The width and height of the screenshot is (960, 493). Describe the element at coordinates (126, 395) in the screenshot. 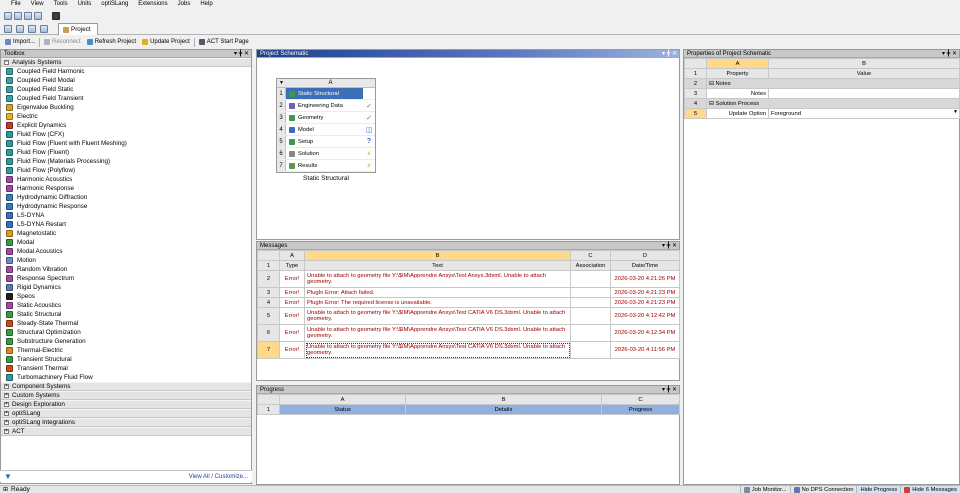

I see `toolbox-category: + Custom Systems` at that location.